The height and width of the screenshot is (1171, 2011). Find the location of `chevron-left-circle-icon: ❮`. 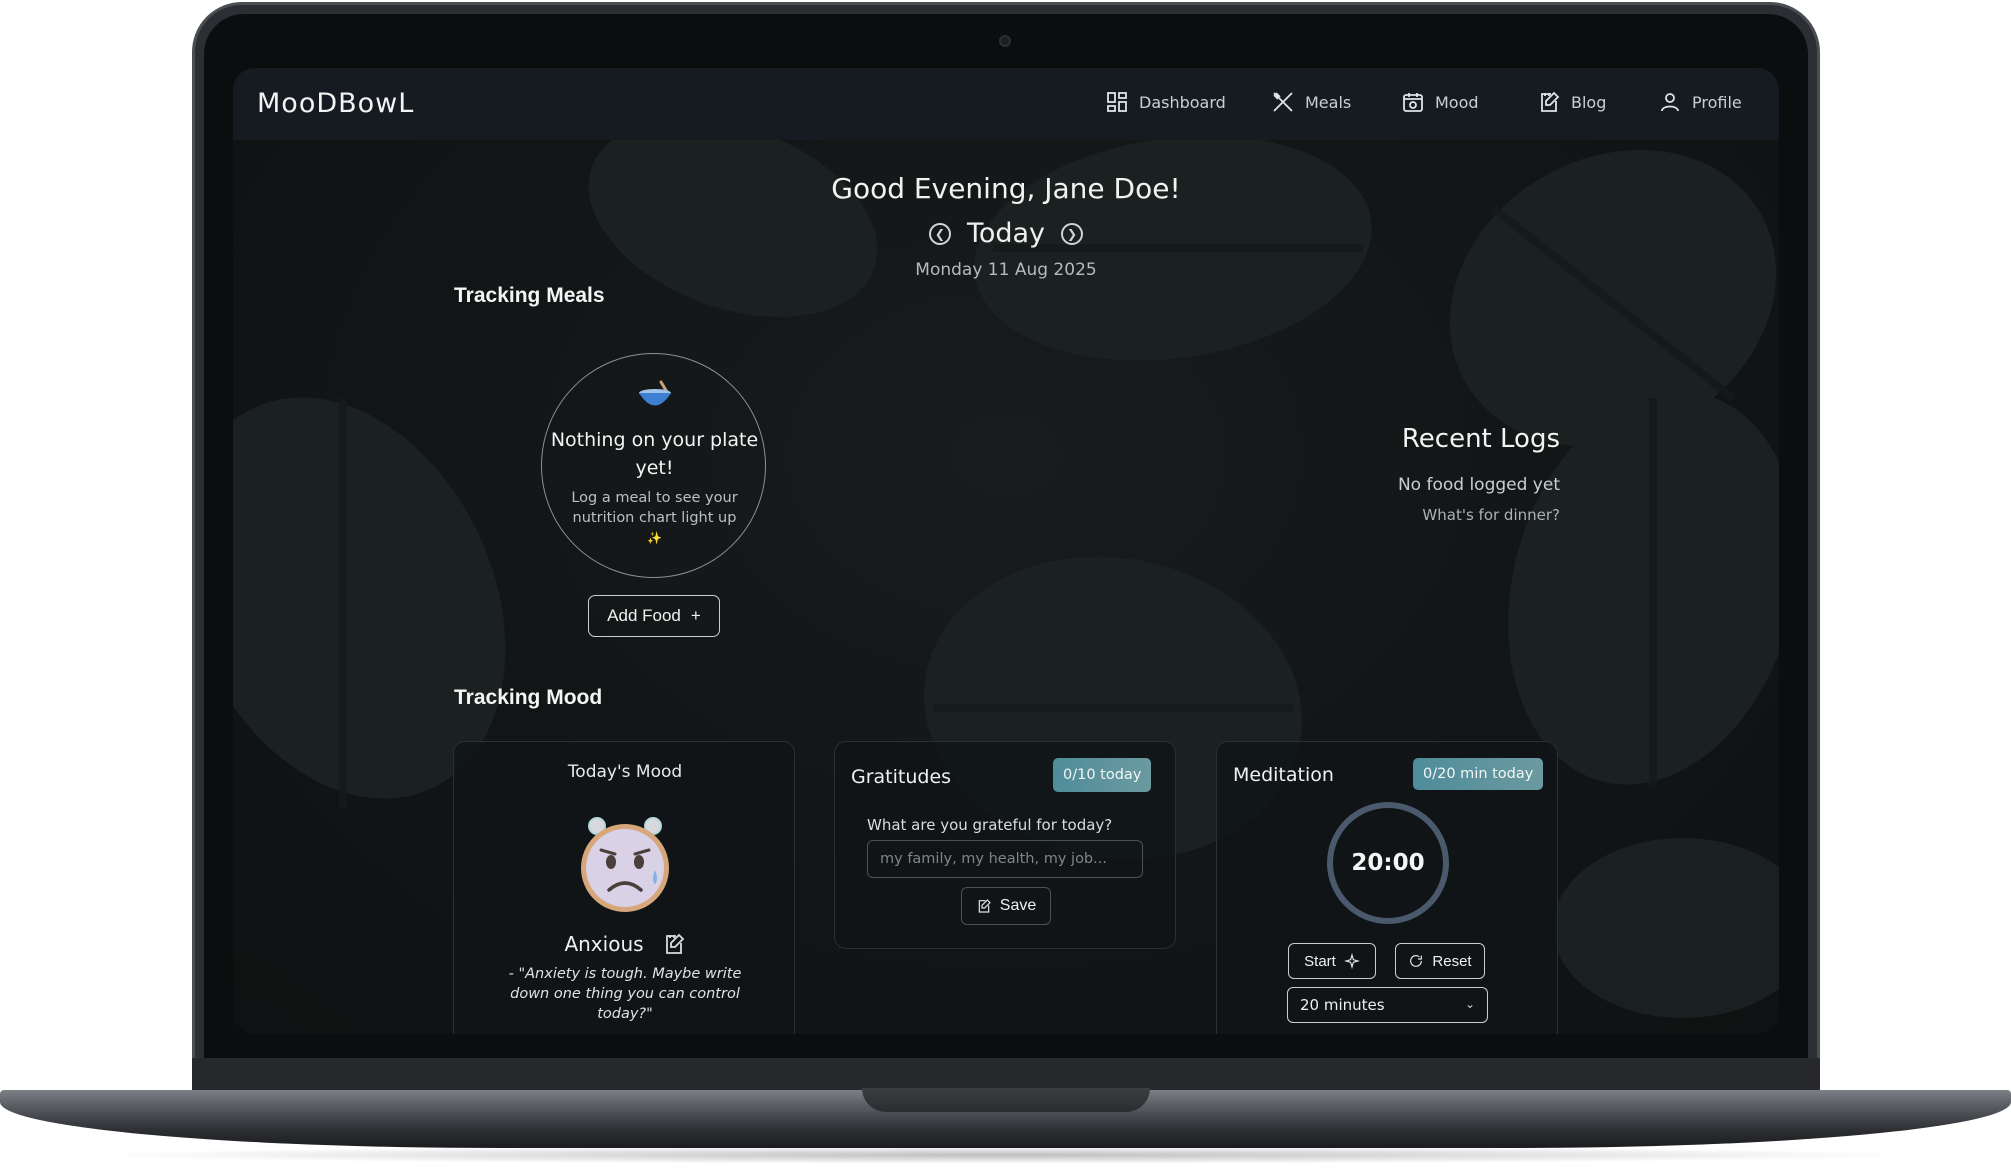

chevron-left-circle-icon: ❮ is located at coordinates (939, 233).